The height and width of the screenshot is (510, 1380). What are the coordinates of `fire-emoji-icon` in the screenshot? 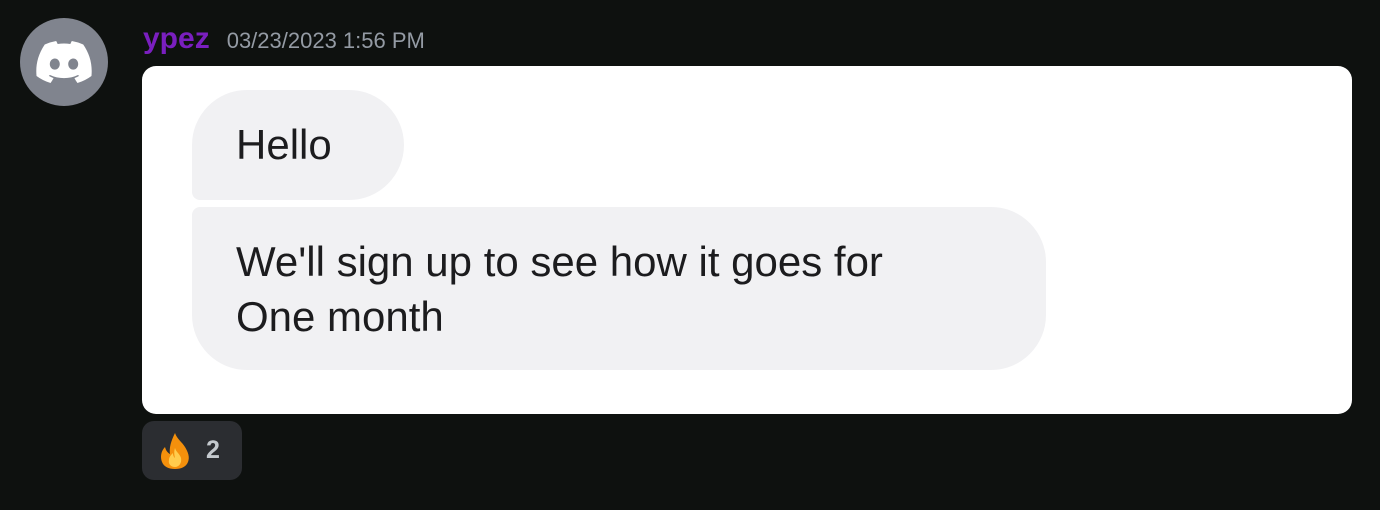 It's located at (175, 450).